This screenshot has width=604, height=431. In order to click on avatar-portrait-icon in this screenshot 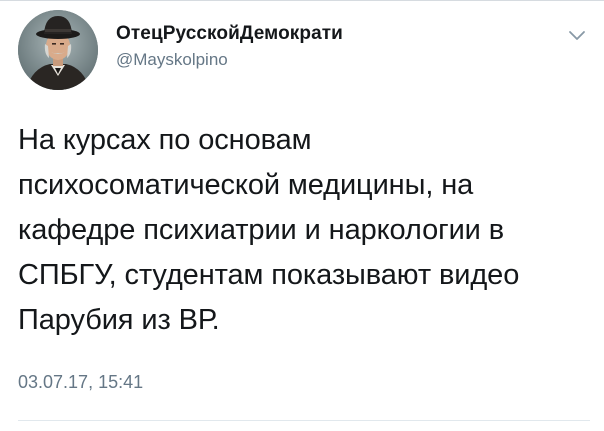, I will do `click(58, 50)`.